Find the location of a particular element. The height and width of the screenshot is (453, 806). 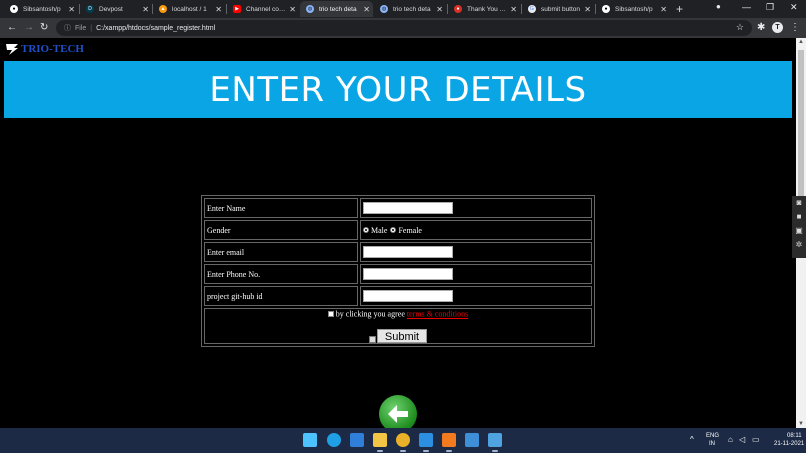

settings-gear-icon: ✲ is located at coordinates (799, 245).